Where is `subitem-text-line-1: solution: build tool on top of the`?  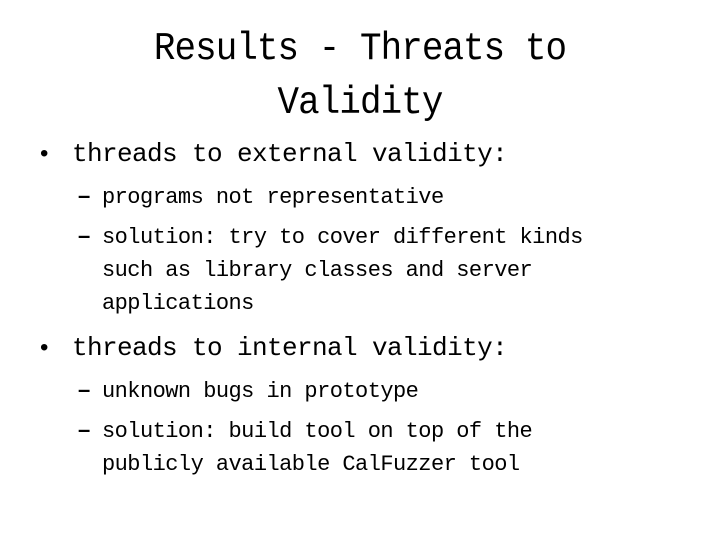 subitem-text-line-1: solution: build tool on top of the is located at coordinates (317, 431).